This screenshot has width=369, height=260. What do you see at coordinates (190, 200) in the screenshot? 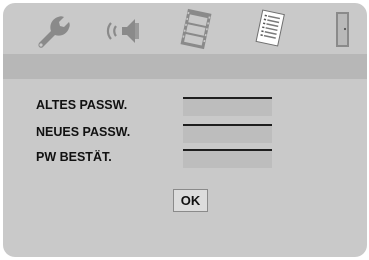
I see `ok-button: OK` at bounding box center [190, 200].